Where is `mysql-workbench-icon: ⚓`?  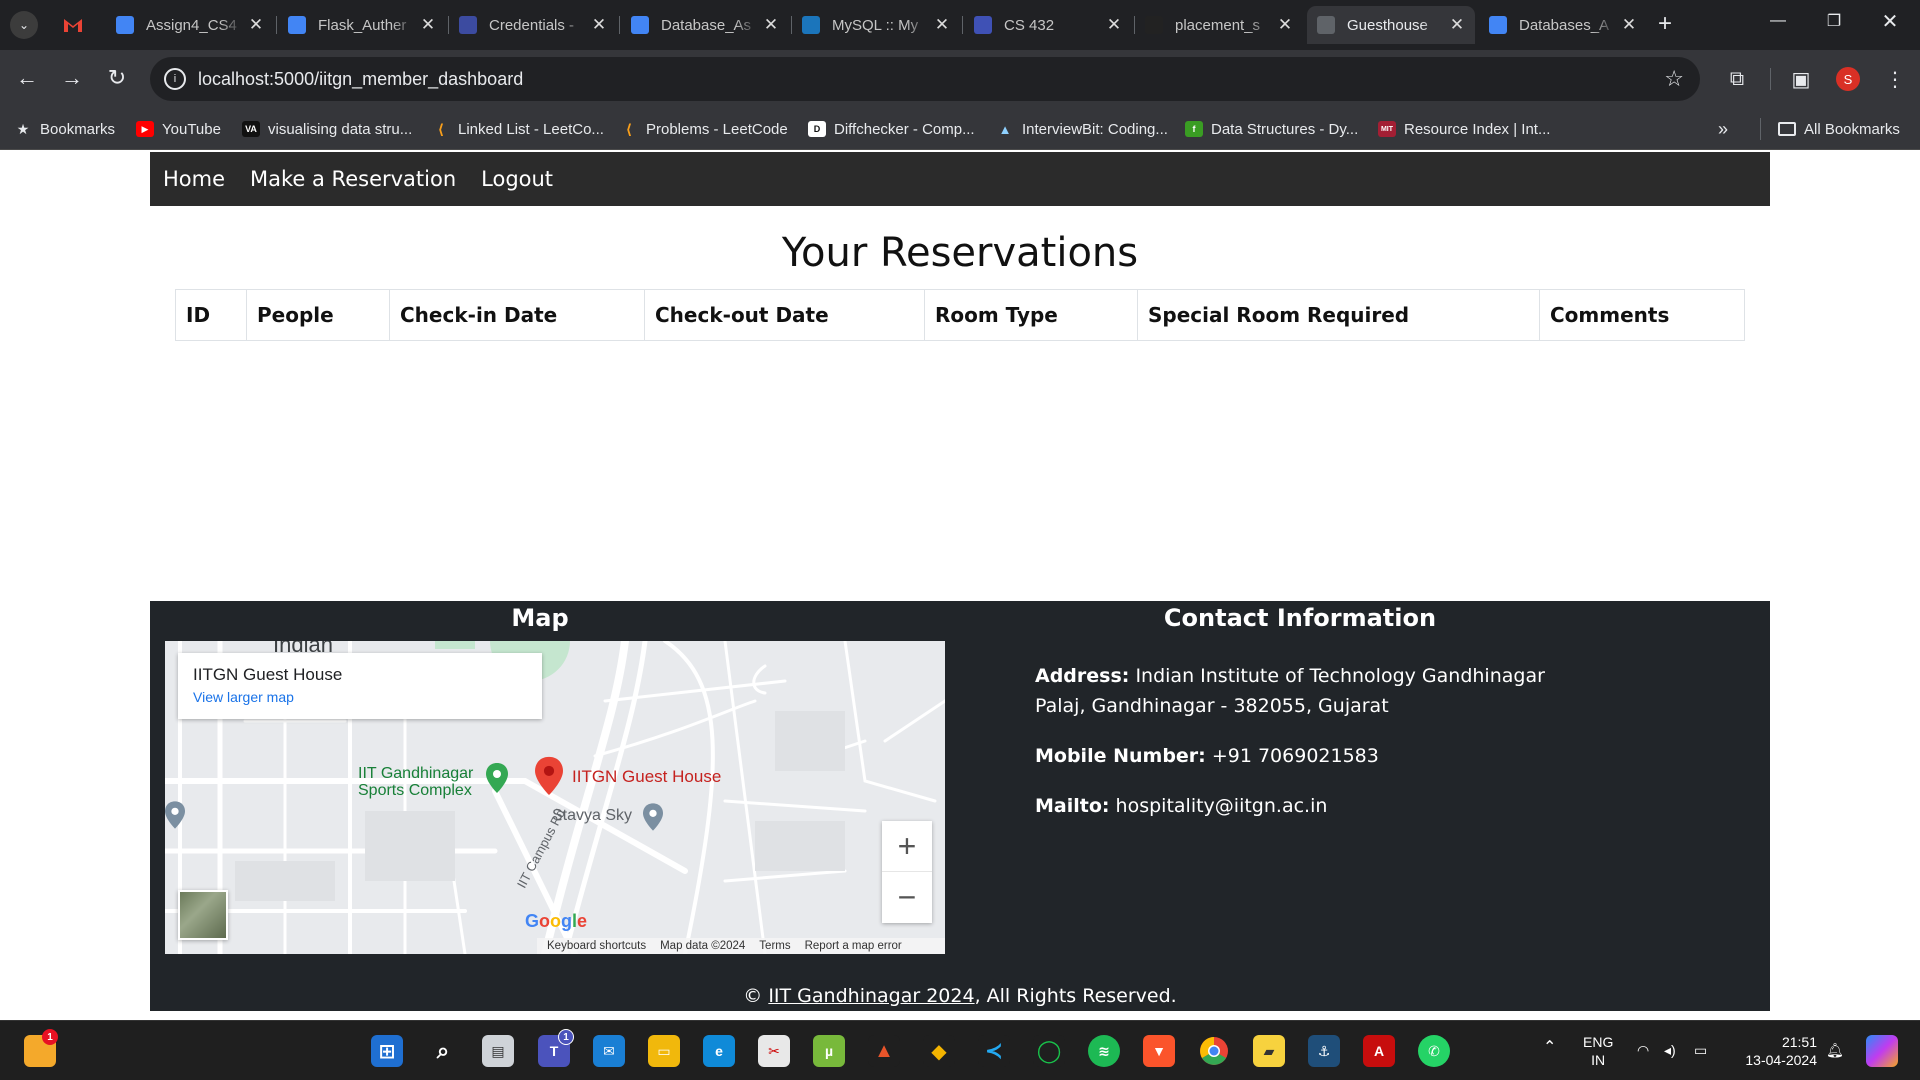
mysql-workbench-icon: ⚓ is located at coordinates (1324, 1051).